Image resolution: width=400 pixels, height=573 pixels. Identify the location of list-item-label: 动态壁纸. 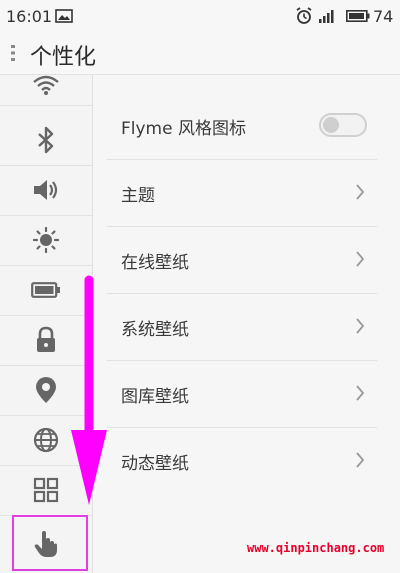
(155, 464).